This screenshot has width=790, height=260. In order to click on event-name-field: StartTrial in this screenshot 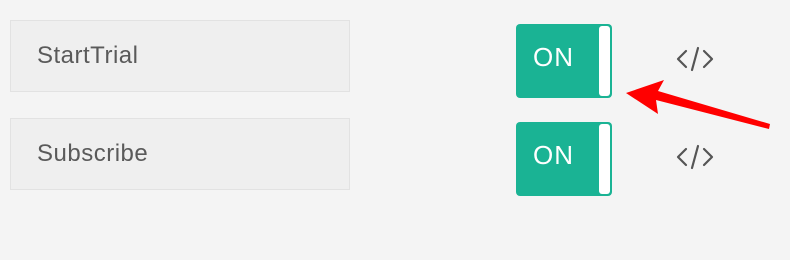, I will do `click(180, 56)`.